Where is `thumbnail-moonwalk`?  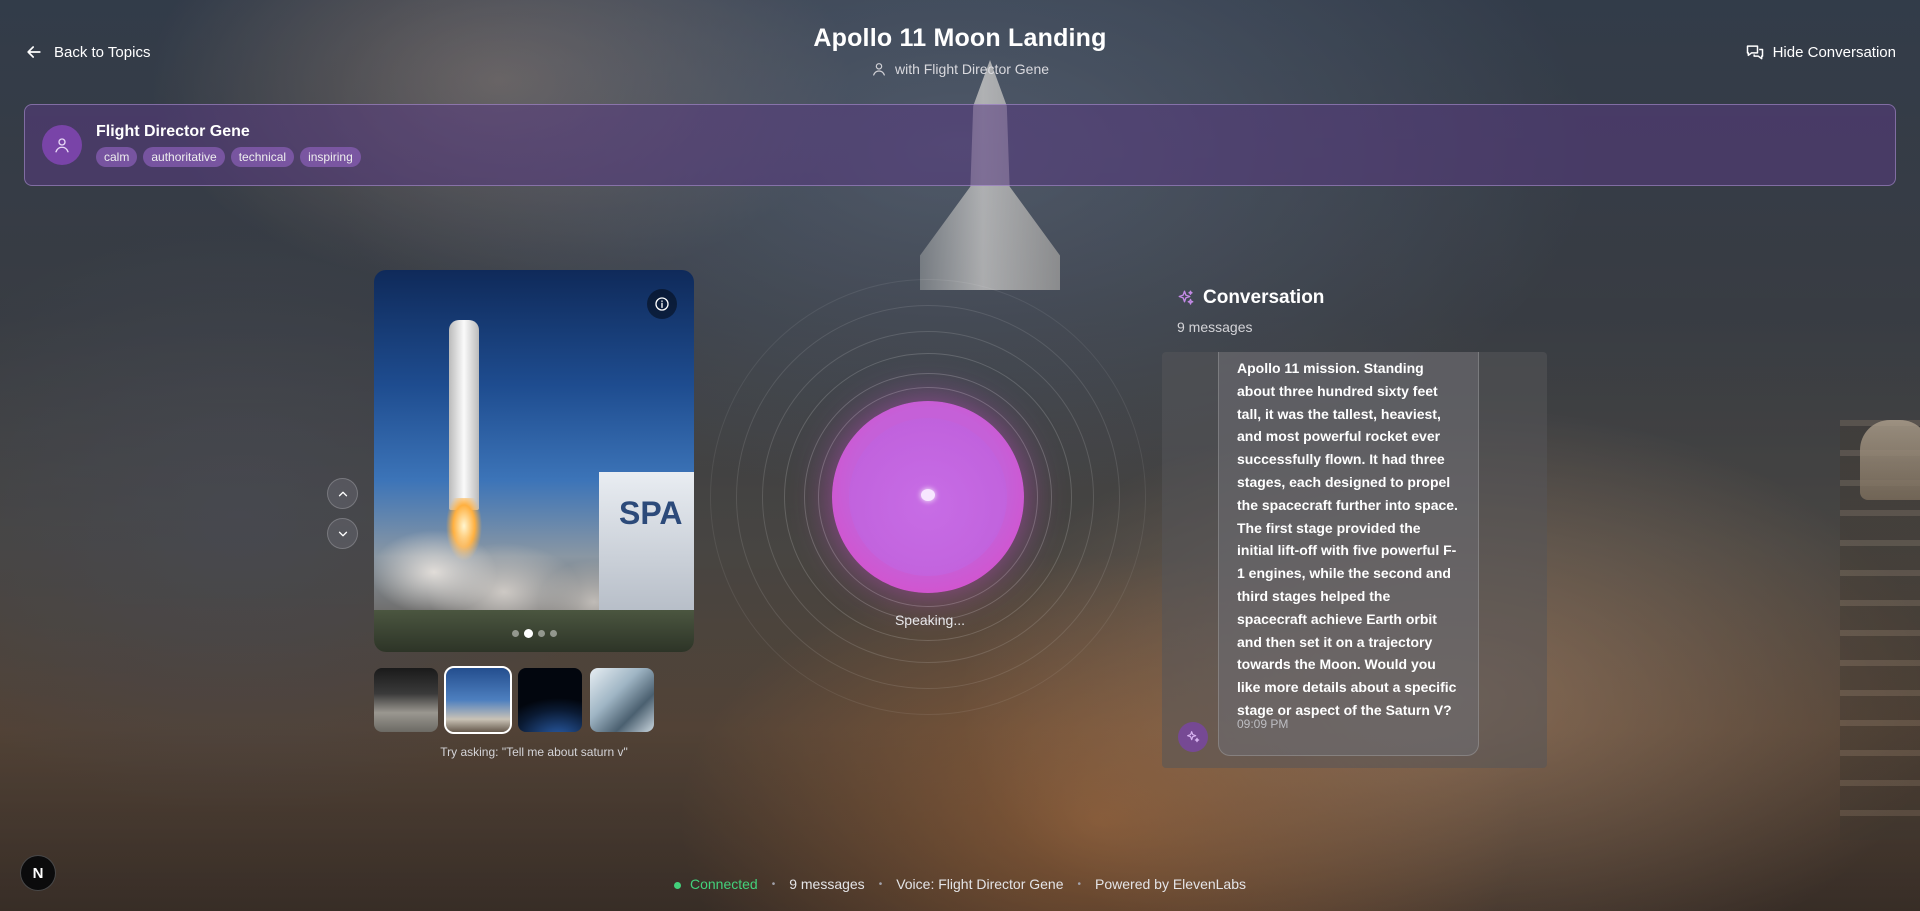 thumbnail-moonwalk is located at coordinates (406, 700).